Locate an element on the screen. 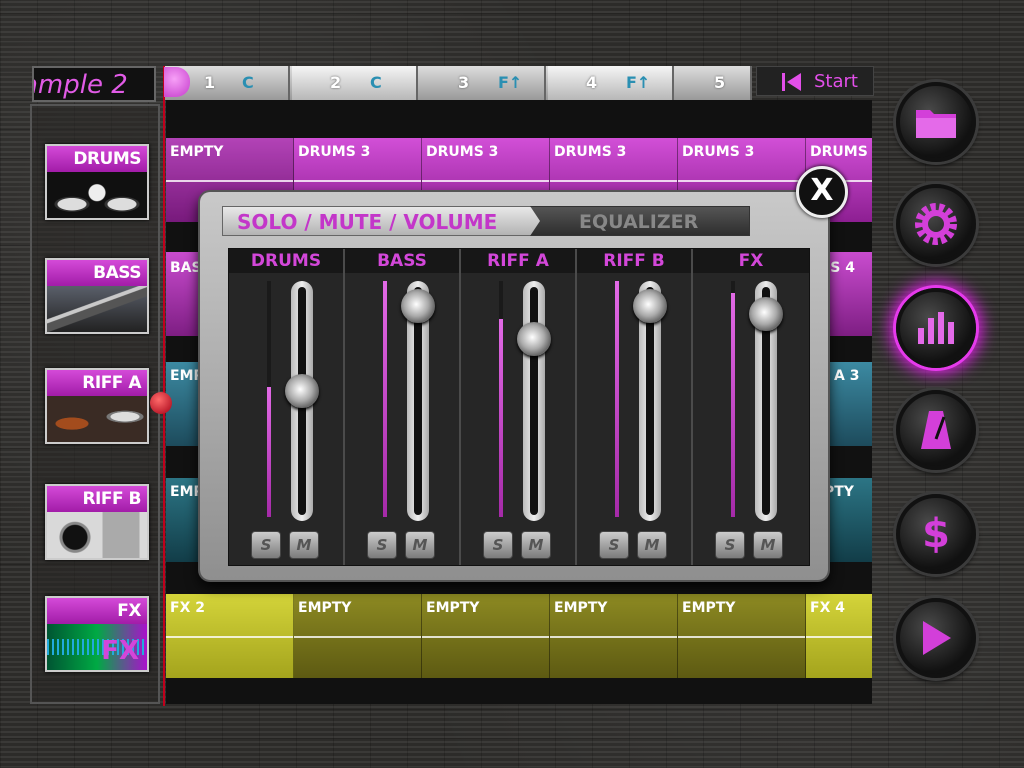  track-label: DRUMS is located at coordinates (97, 159).